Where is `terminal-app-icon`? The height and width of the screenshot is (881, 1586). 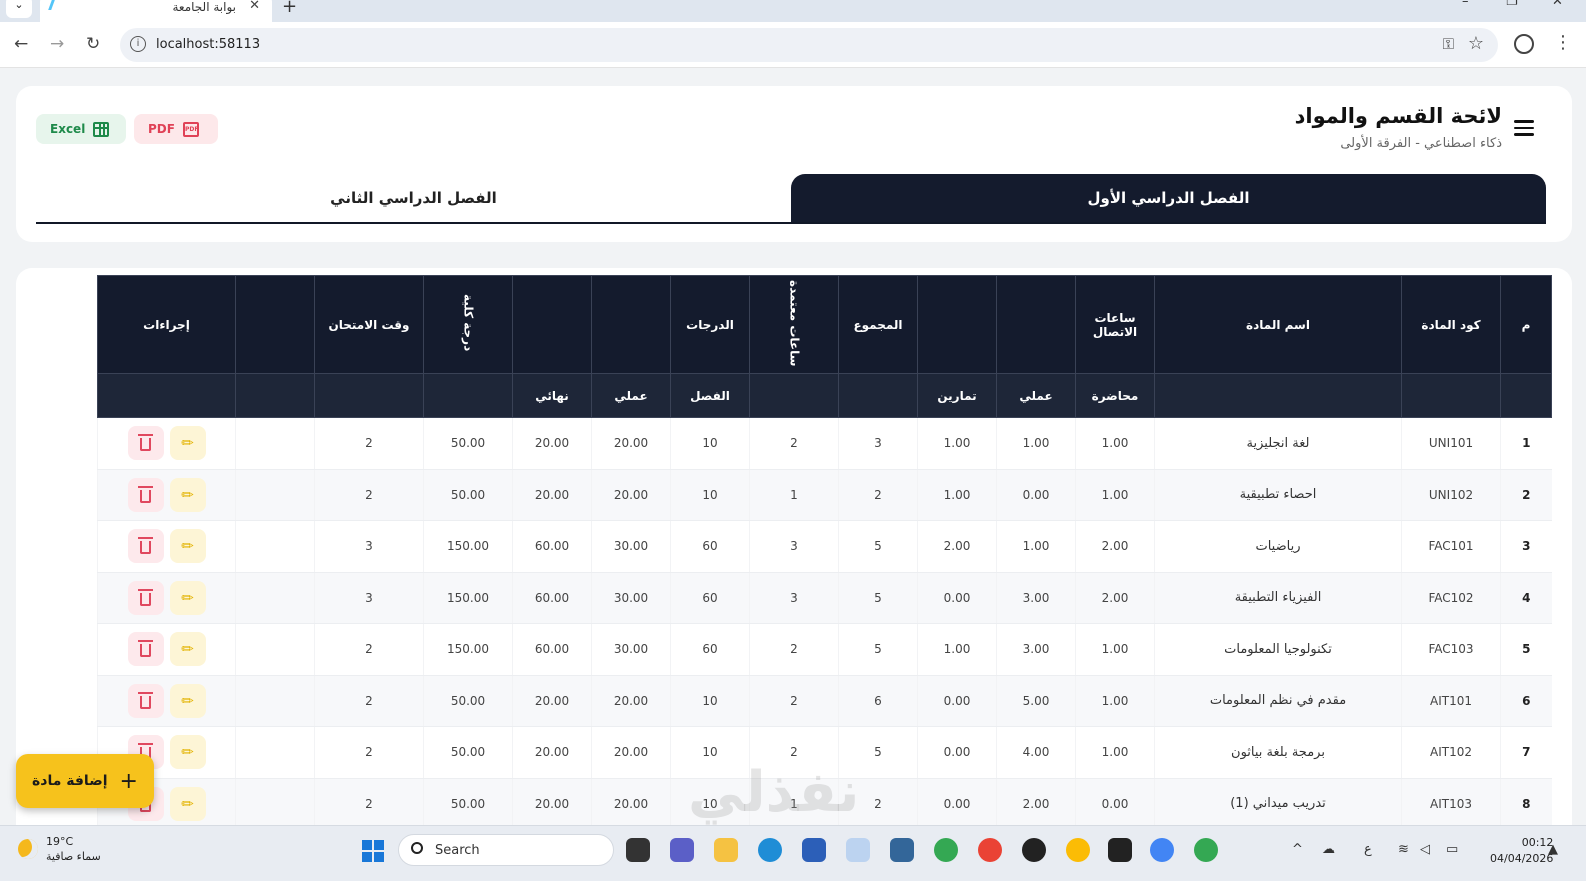 terminal-app-icon is located at coordinates (1120, 850).